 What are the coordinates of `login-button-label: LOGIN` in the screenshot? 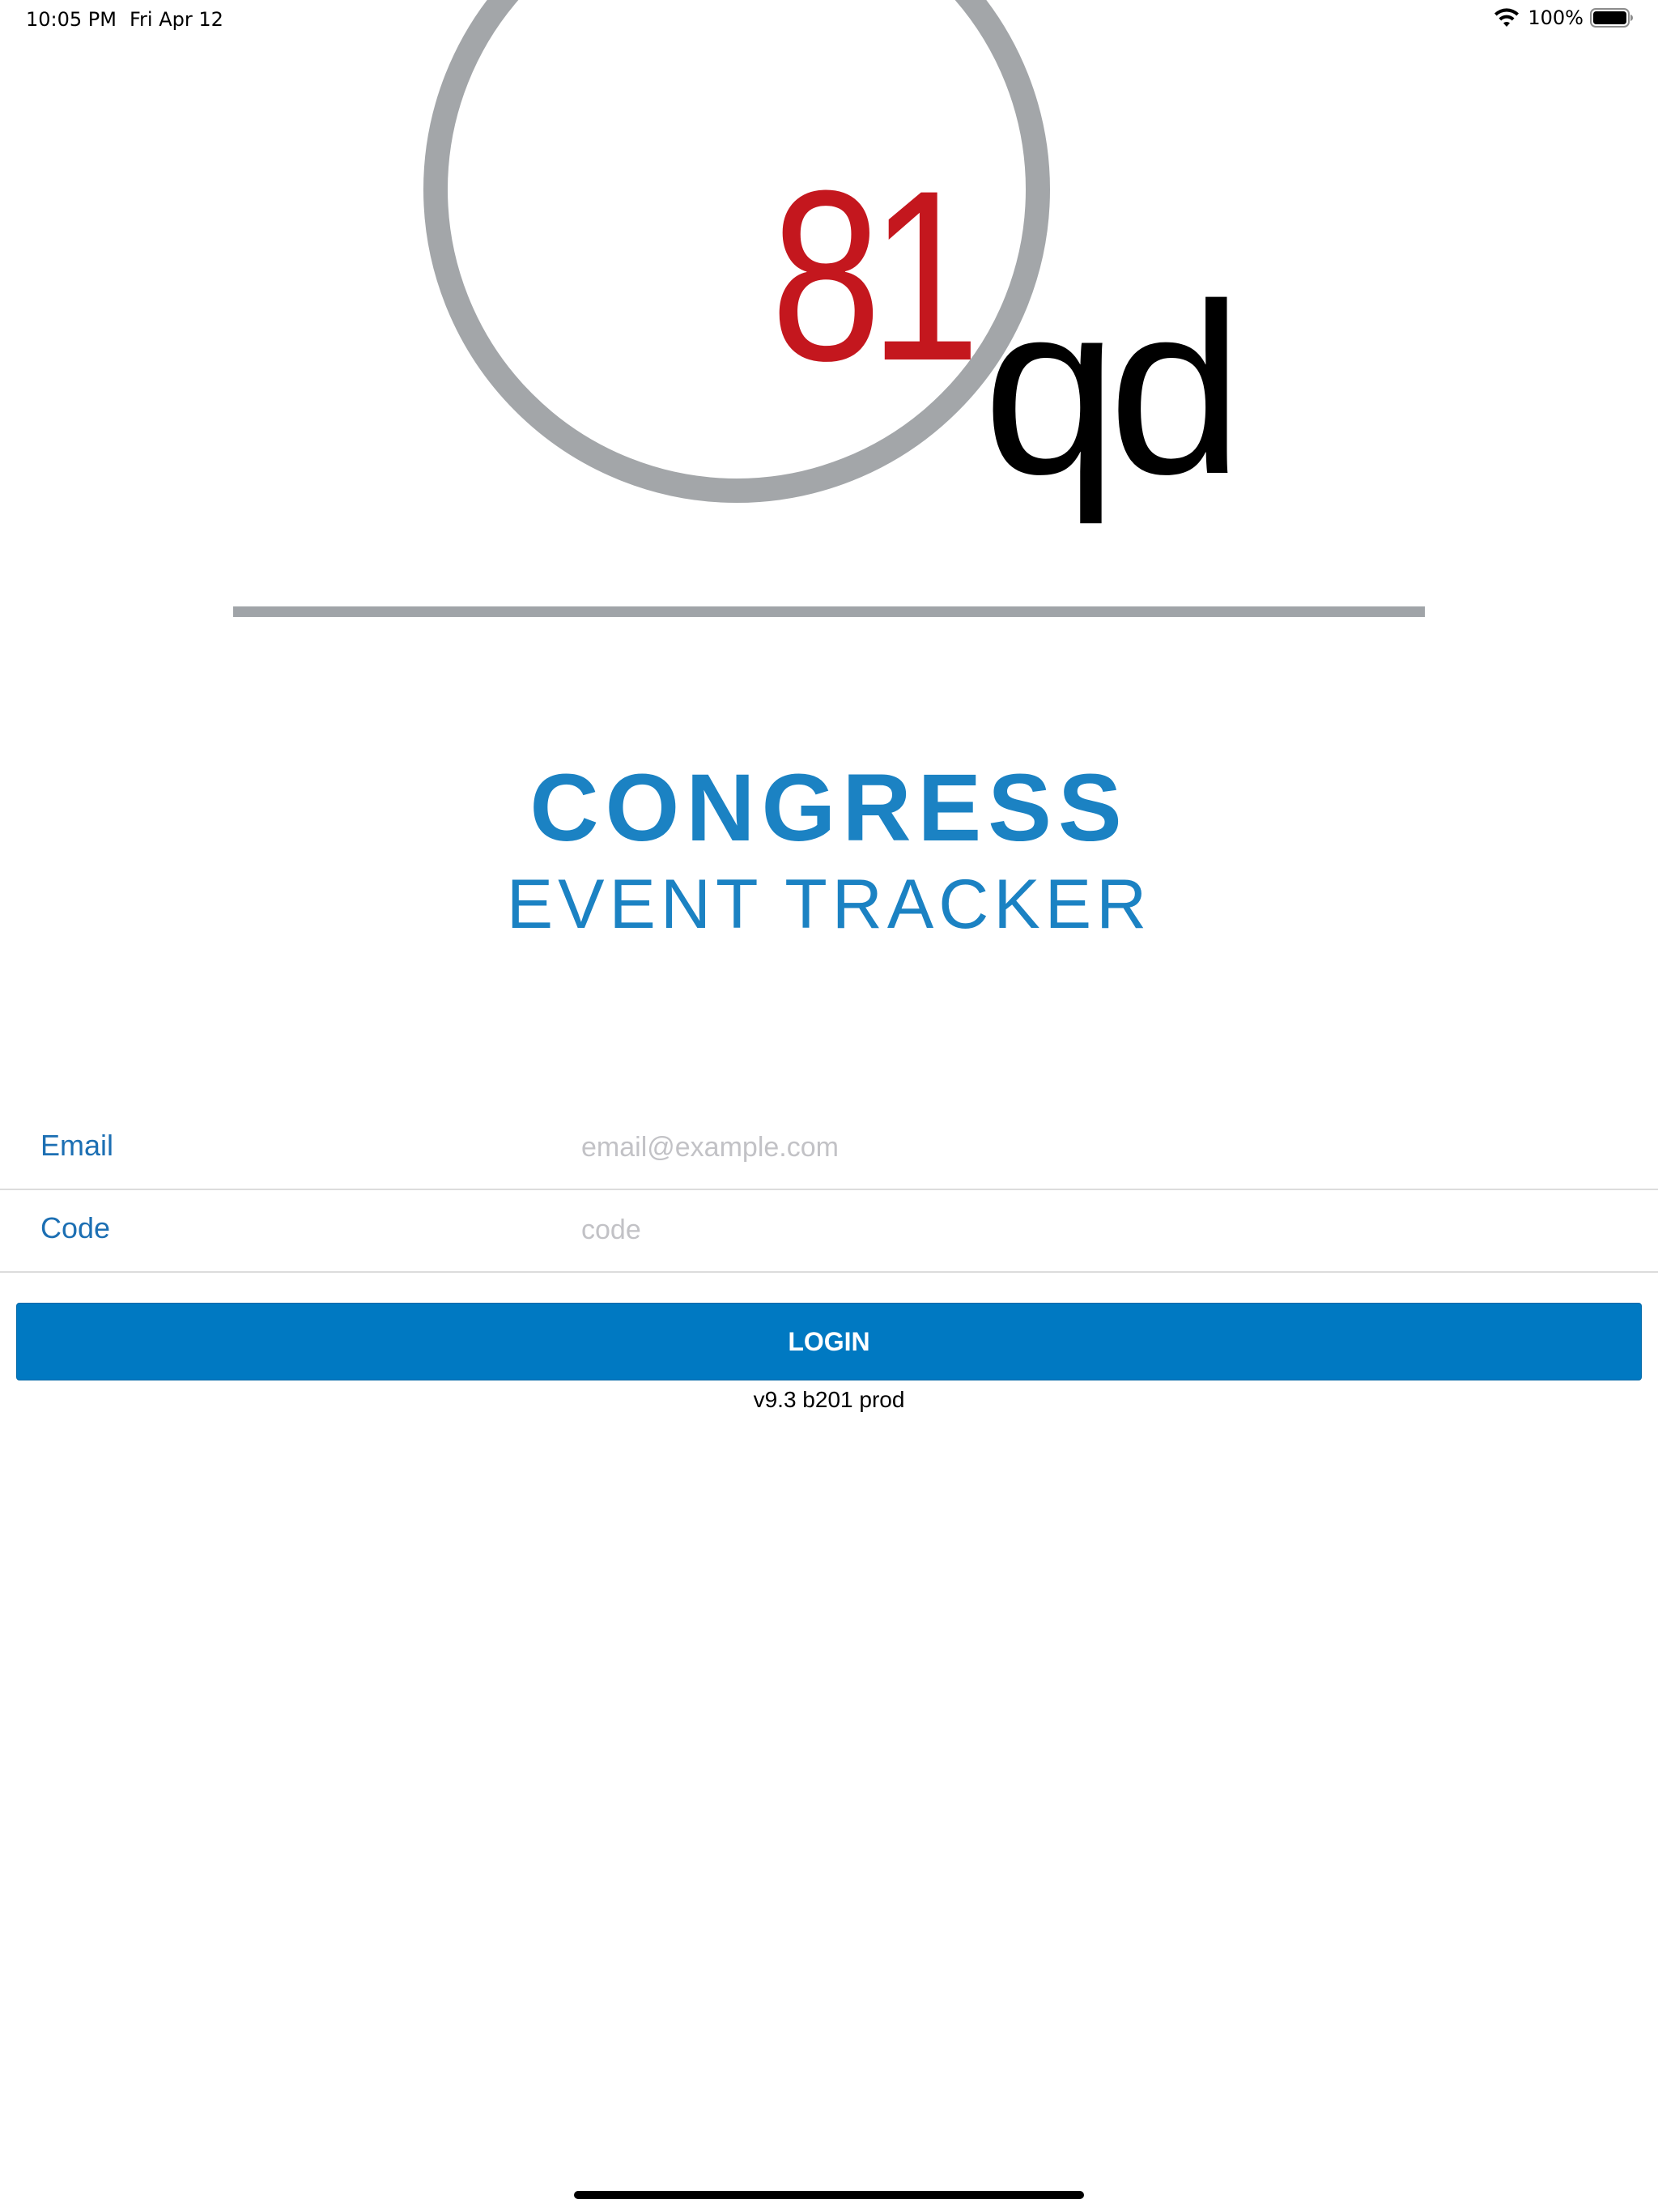 It's located at (829, 1341).